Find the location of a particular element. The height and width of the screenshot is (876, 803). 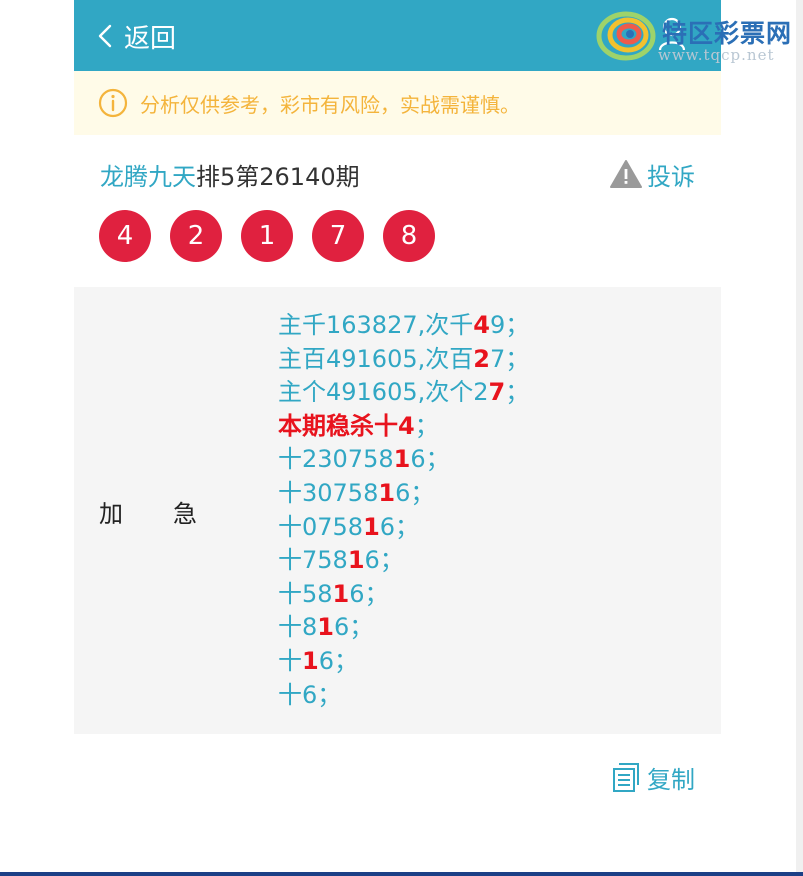

number-balls: 4 2 1 7 8 is located at coordinates (276, 236).